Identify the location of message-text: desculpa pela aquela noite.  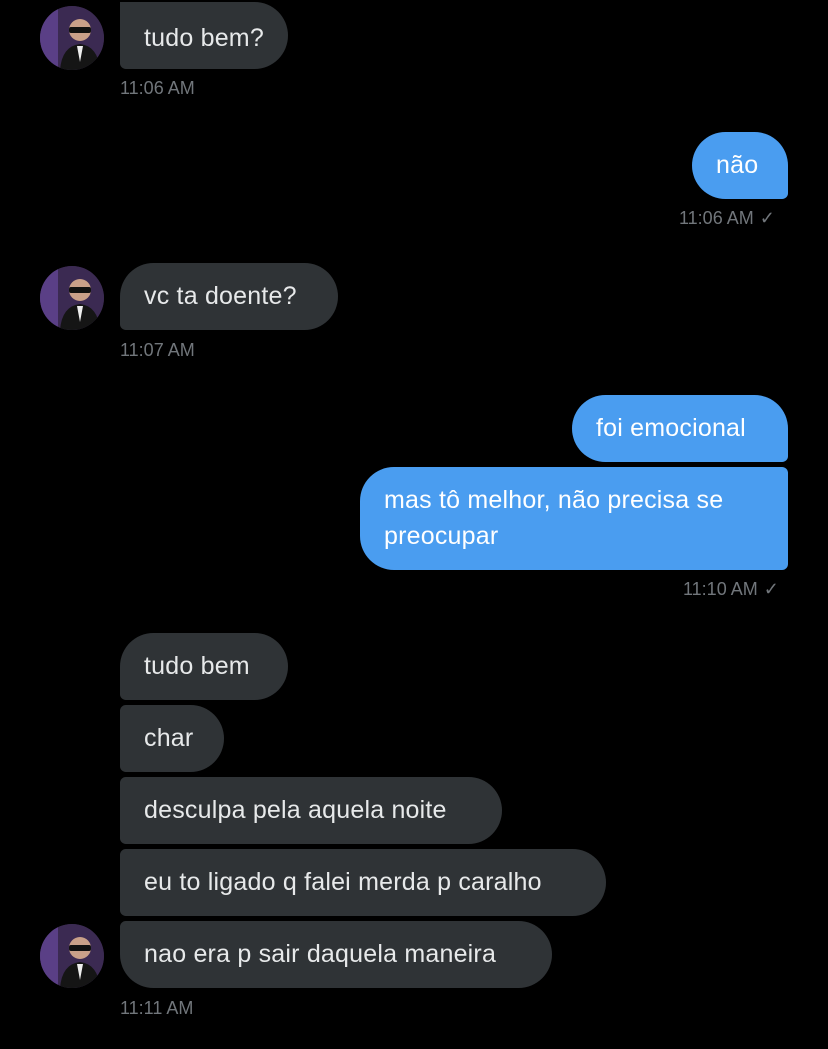
(295, 810).